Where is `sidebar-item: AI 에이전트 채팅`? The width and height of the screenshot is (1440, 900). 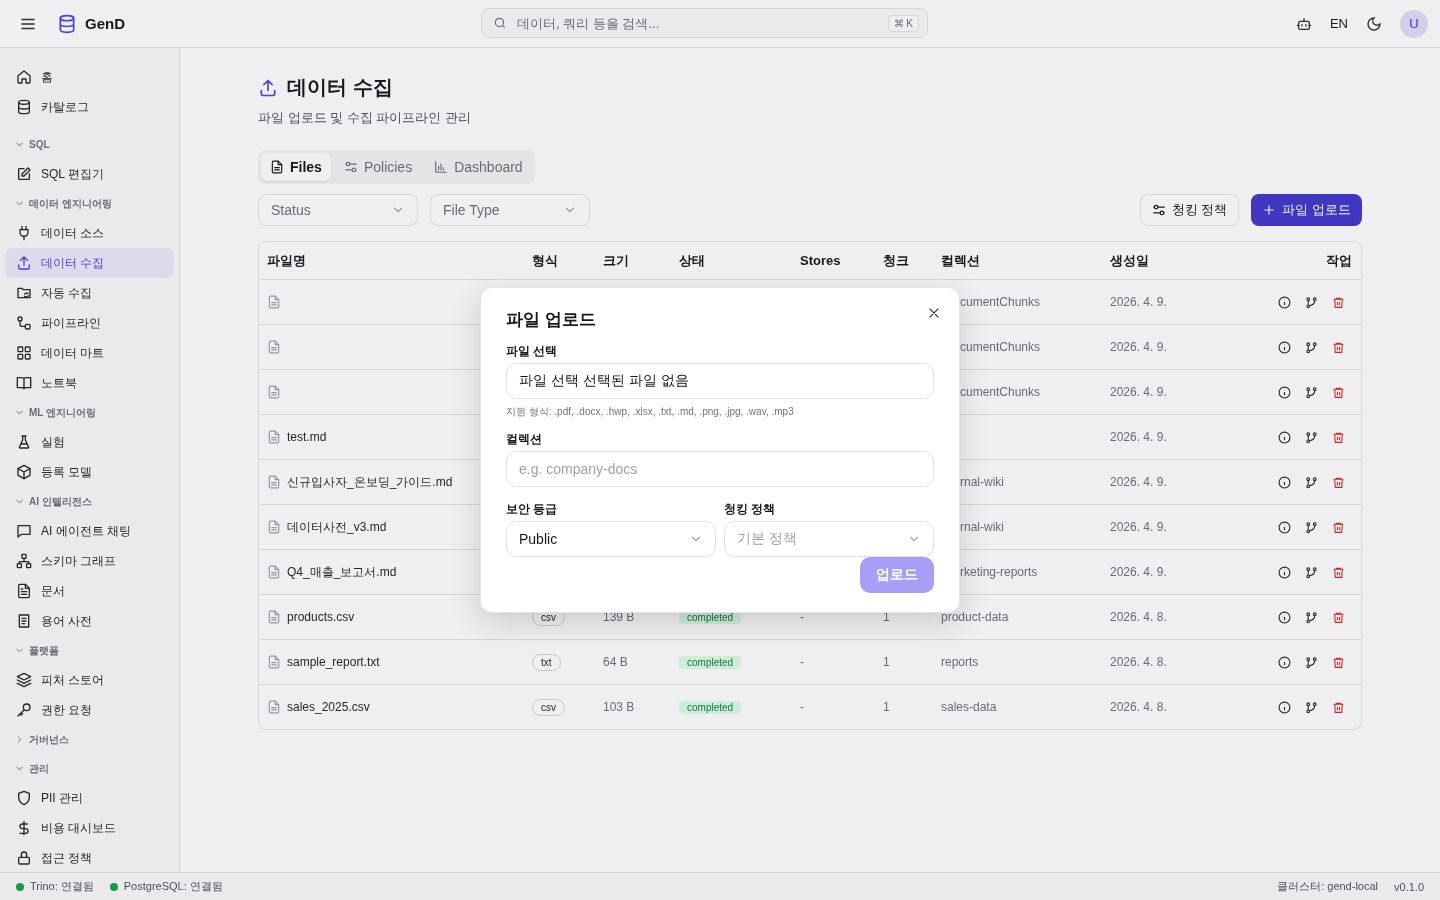 sidebar-item: AI 에이전트 채팅 is located at coordinates (89, 531).